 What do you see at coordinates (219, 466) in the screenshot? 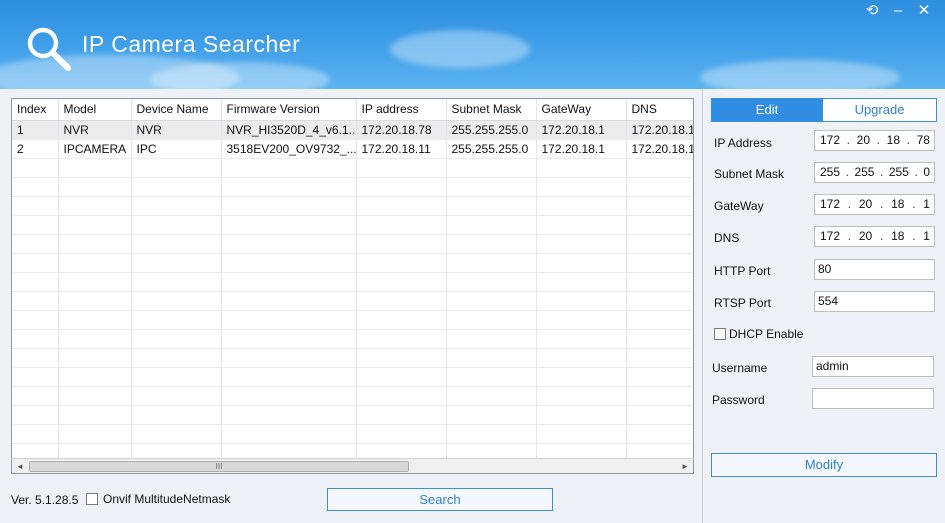
I see `scrollbar-thumb: III` at bounding box center [219, 466].